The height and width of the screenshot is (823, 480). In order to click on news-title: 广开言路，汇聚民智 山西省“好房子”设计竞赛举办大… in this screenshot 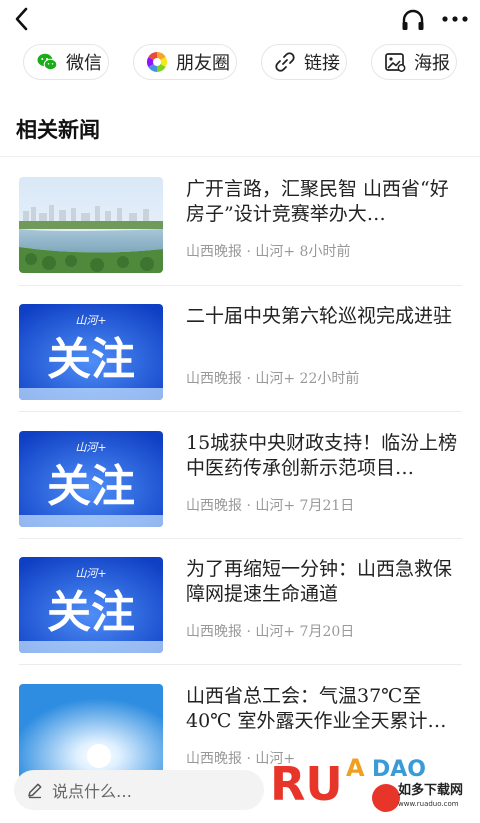, I will do `click(324, 202)`.